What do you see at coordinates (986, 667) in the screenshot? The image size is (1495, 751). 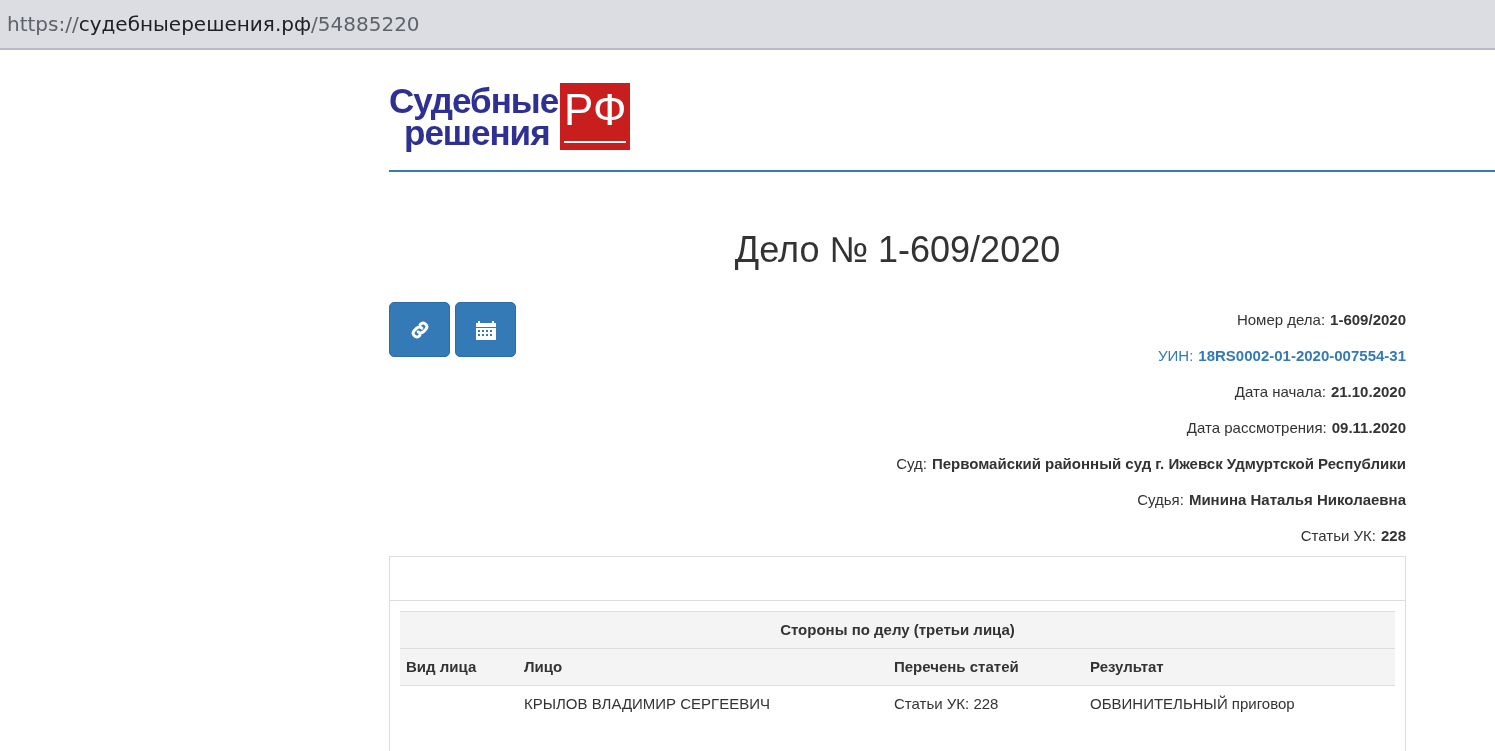 I see `column-header: Перечень статей` at bounding box center [986, 667].